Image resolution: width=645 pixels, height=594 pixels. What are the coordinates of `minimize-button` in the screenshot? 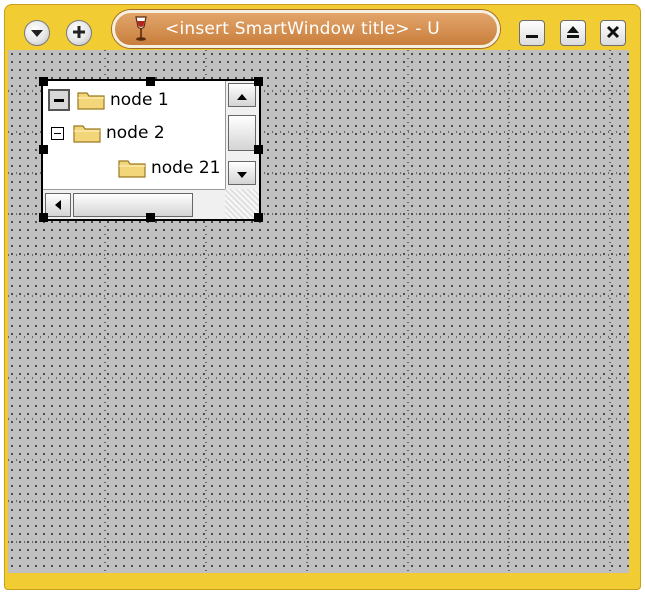 It's located at (532, 33).